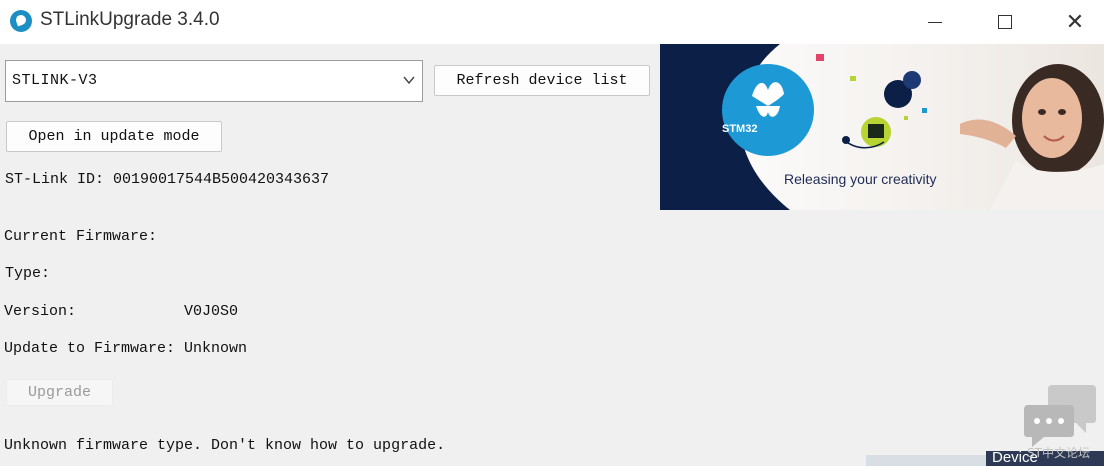 This screenshot has height=466, width=1104. I want to click on minimize-button, so click(935, 22).